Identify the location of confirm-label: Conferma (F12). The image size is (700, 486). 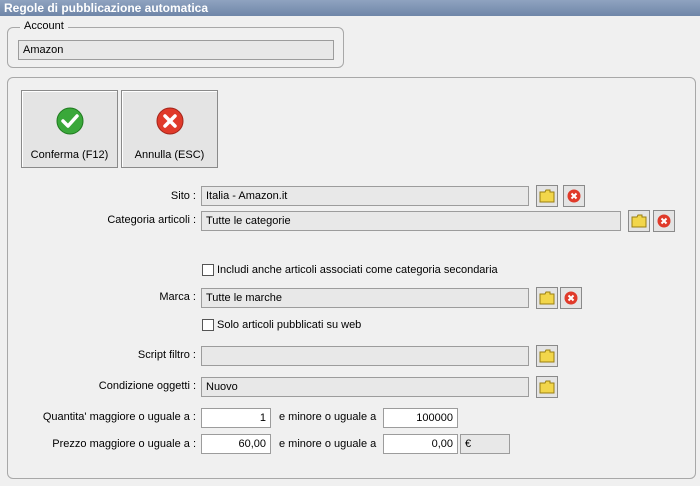
(69, 155).